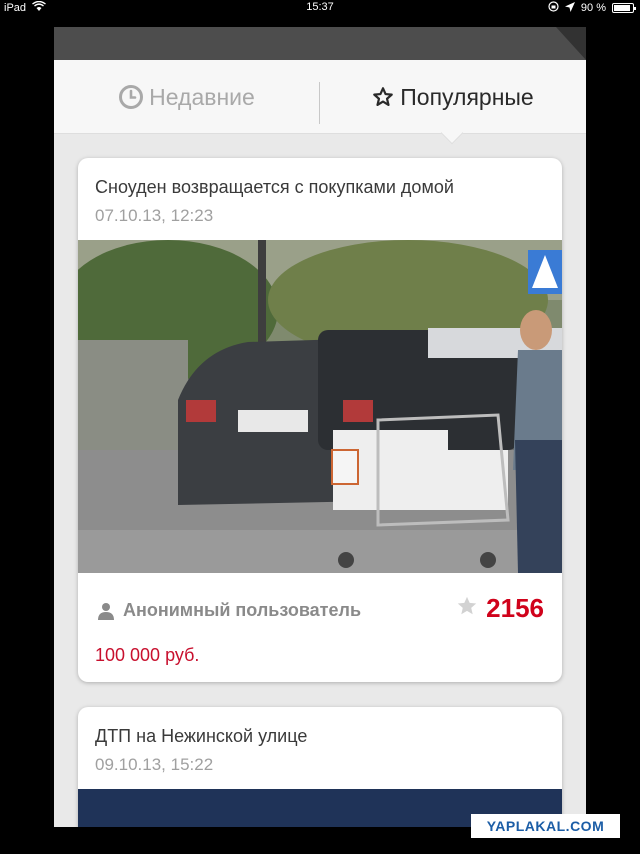 Image resolution: width=640 pixels, height=854 pixels. Describe the element at coordinates (154, 764) in the screenshot. I see `post-date: 09.10.13, 15:22` at that location.